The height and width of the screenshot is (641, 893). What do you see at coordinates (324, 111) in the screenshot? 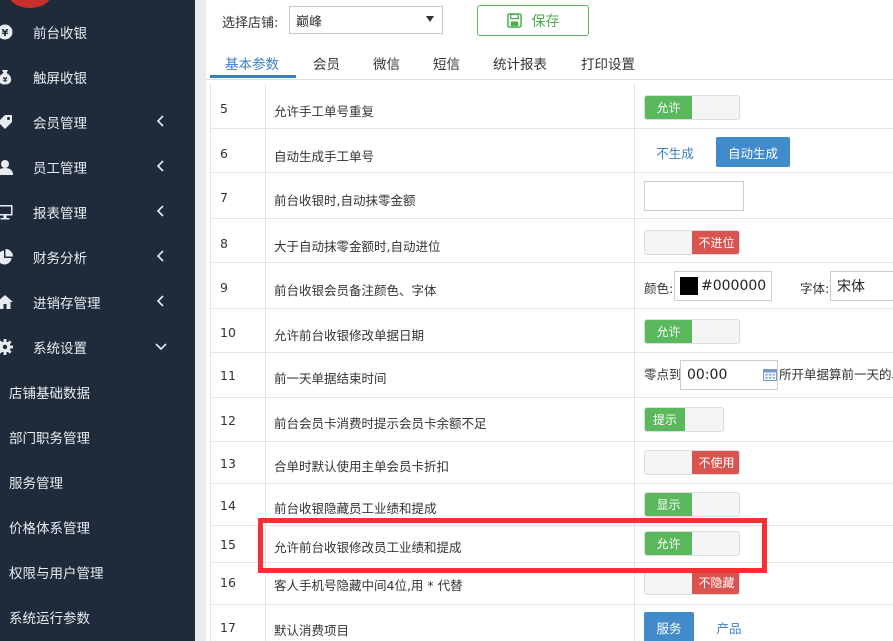
I see `row-label: 允许手工单号重复` at bounding box center [324, 111].